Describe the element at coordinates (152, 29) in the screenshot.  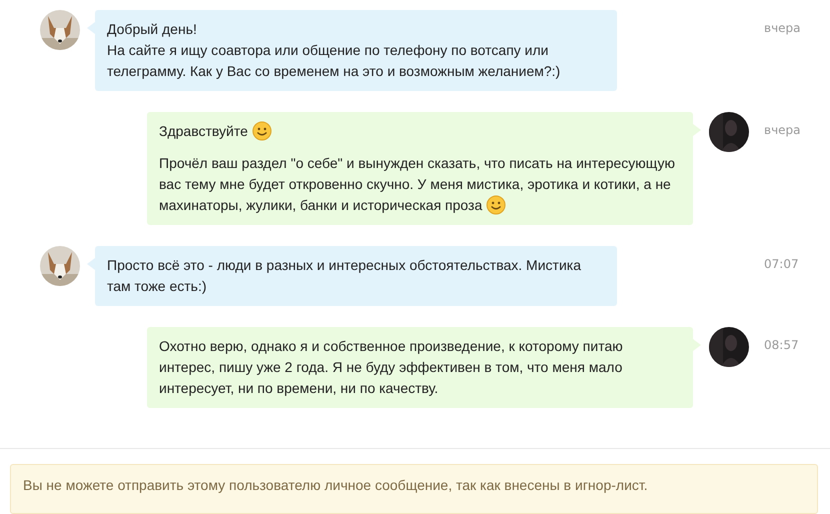
I see `message-text: Добрый день!` at that location.